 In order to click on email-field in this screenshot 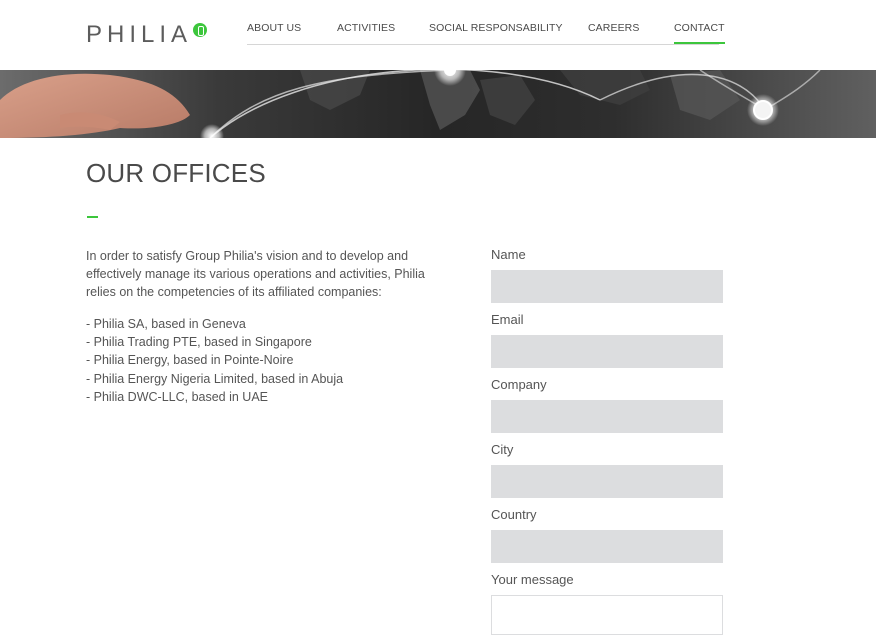, I will do `click(607, 351)`.